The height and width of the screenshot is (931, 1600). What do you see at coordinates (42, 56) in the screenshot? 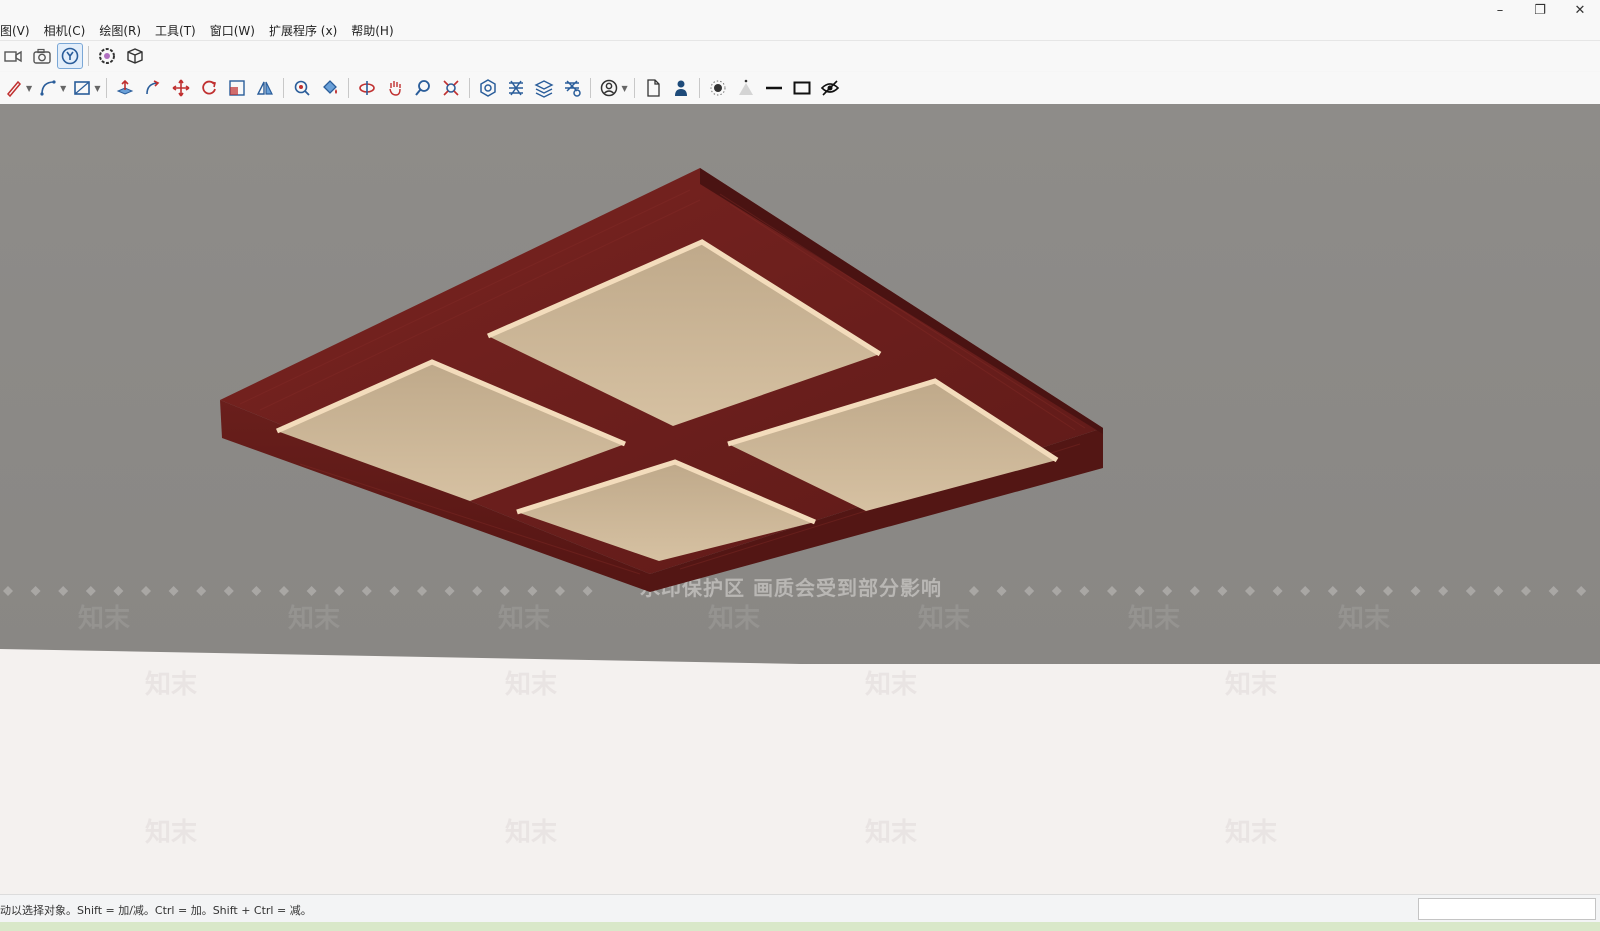
I see `camera-icon` at bounding box center [42, 56].